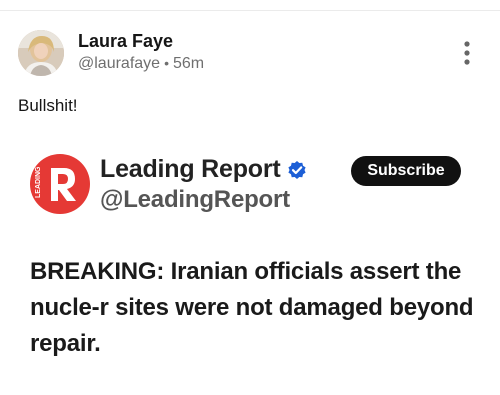  What do you see at coordinates (125, 41) in the screenshot?
I see `author-name: Laura Faye` at bounding box center [125, 41].